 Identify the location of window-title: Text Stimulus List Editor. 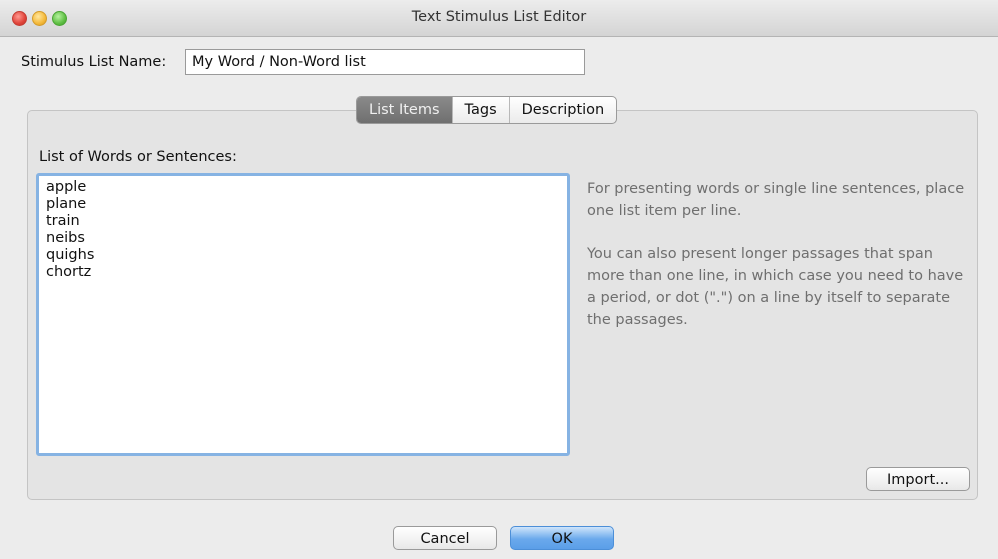
(499, 17).